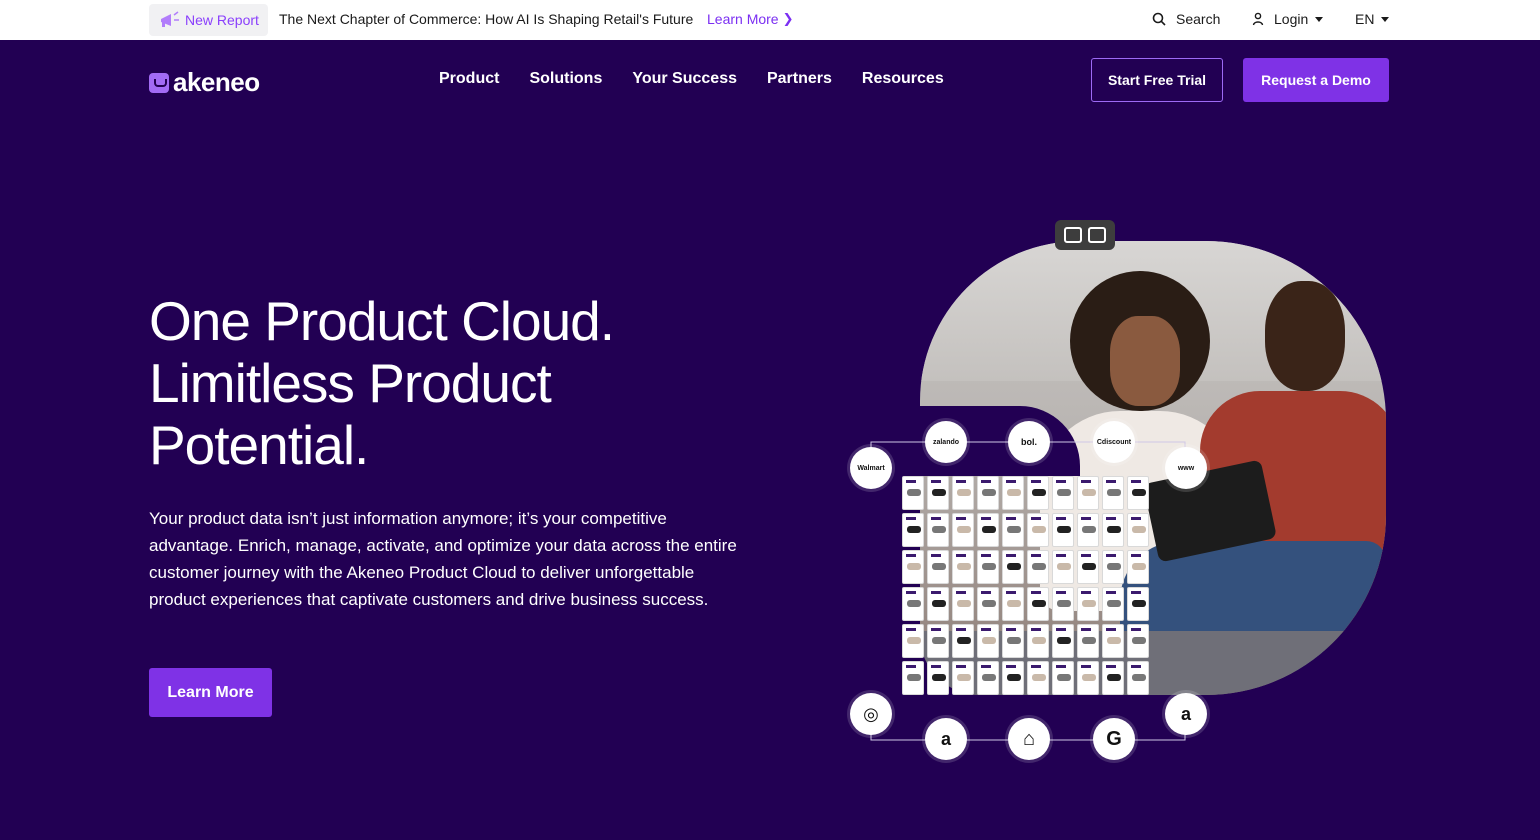 The image size is (1540, 840). Describe the element at coordinates (684, 79) in the screenshot. I see `nav-item-your-success: Your Success` at that location.